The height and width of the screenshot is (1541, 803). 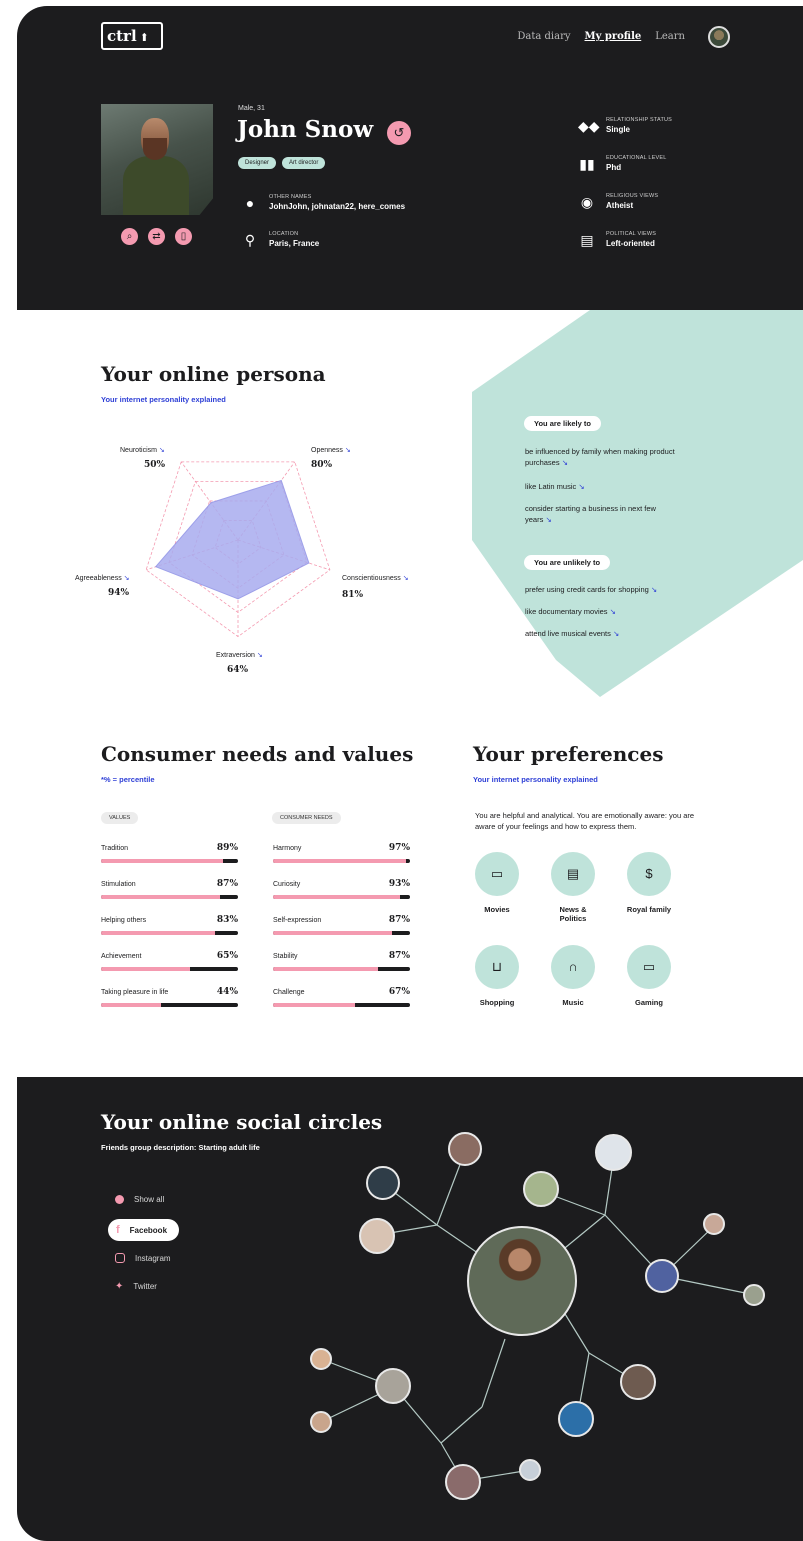 I want to click on radar-value-agreeableness: 94%, so click(x=119, y=593).